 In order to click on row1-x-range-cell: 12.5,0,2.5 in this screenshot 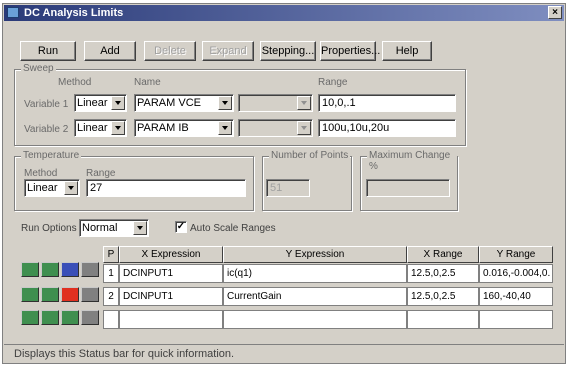, I will do `click(443, 273)`.